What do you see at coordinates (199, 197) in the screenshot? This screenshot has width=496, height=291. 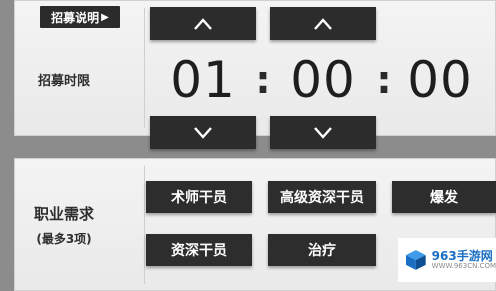 I see `tag-caster-operator: 术师干员` at bounding box center [199, 197].